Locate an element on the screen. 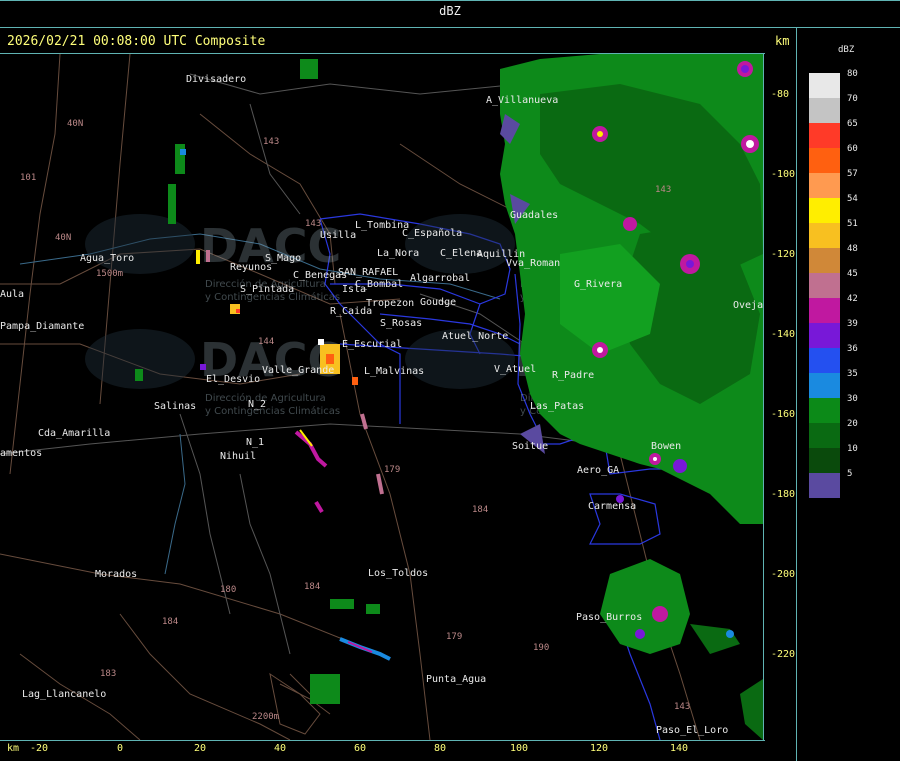 Image resolution: width=900 pixels, height=761 pixels. place-label: N_1 is located at coordinates (255, 442).